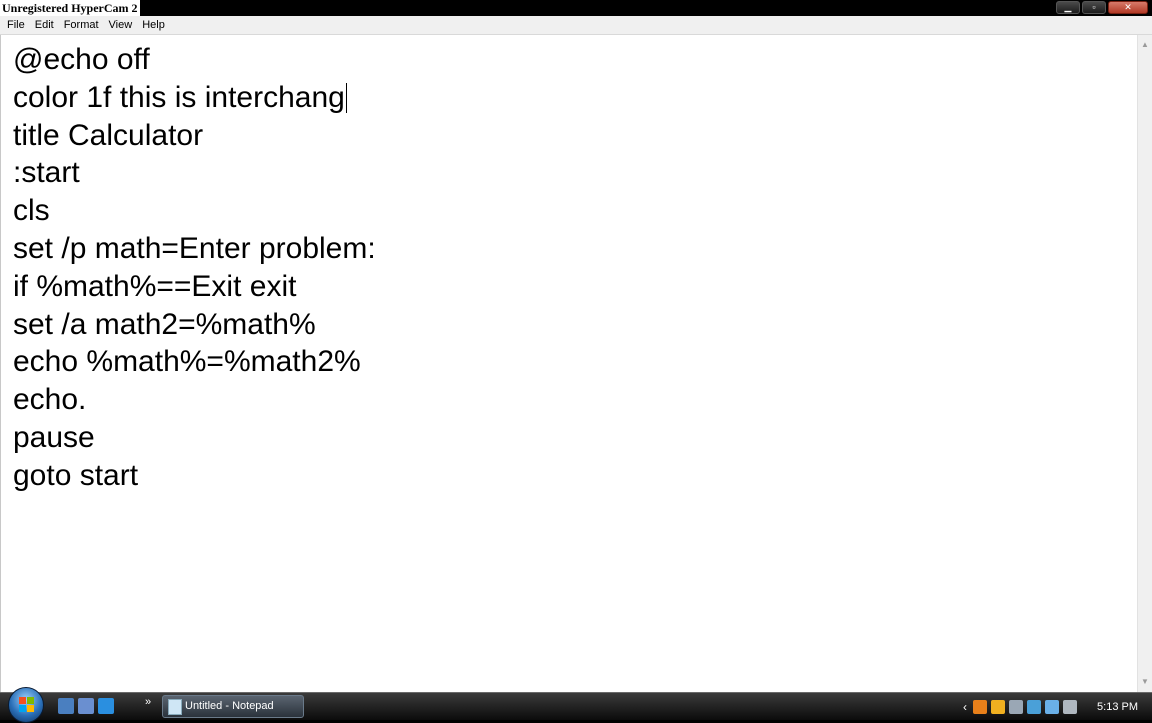 This screenshot has width=1152, height=723. I want to click on clock: 5:13 PM, so click(1117, 707).